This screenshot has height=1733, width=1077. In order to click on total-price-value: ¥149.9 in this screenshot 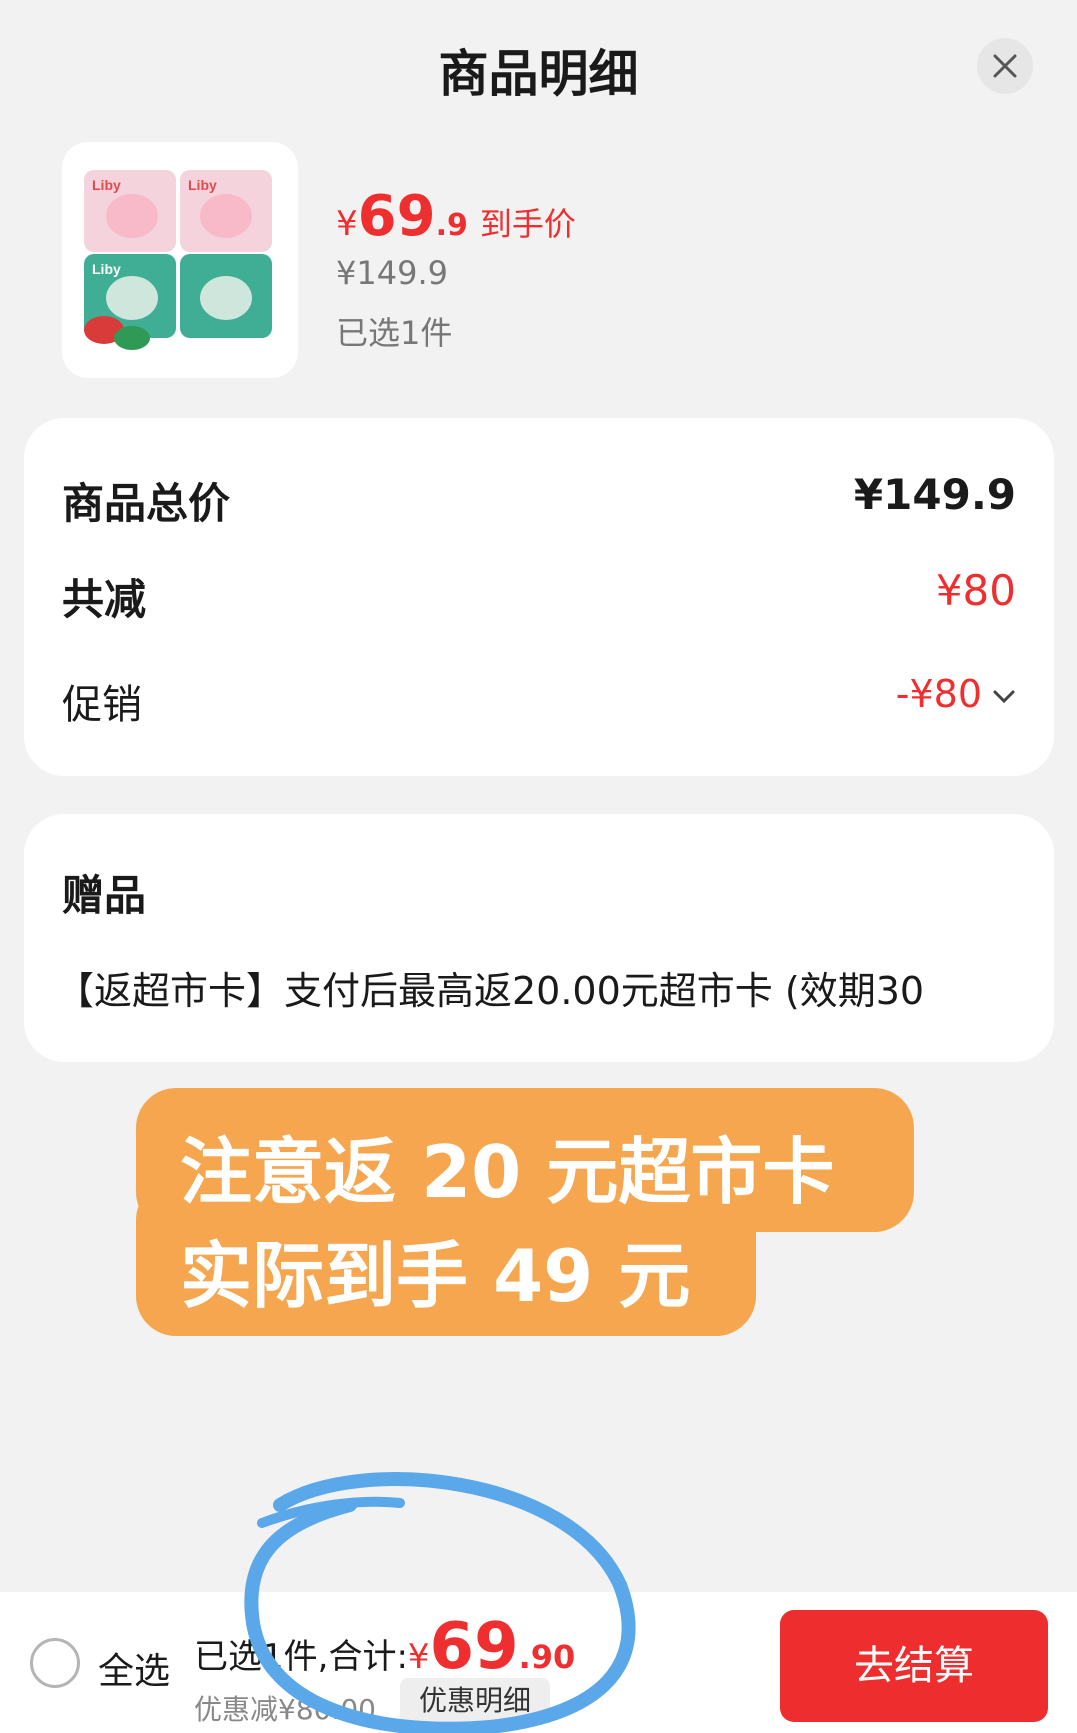, I will do `click(934, 494)`.